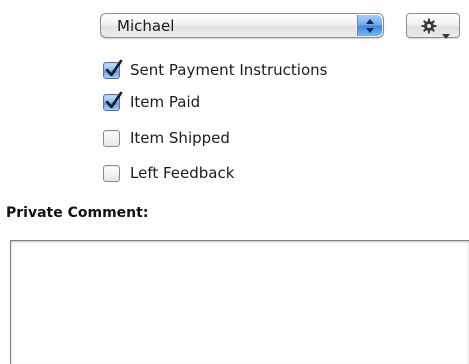 The height and width of the screenshot is (364, 469). I want to click on checkbox-row-left-feedback: Left Feedback, so click(168, 173).